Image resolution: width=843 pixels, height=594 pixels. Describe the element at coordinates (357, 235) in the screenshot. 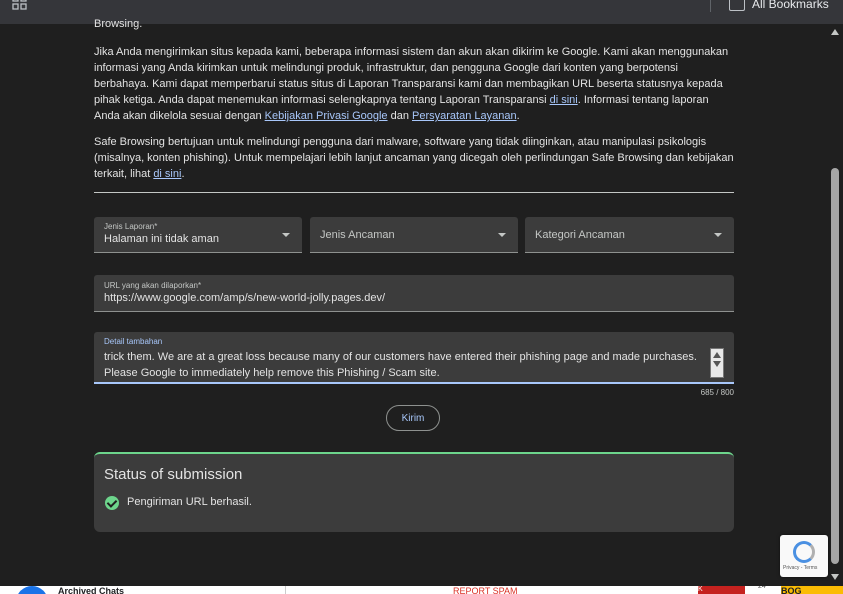

I see `threat-type-placeholder: Jenis Ancaman` at that location.